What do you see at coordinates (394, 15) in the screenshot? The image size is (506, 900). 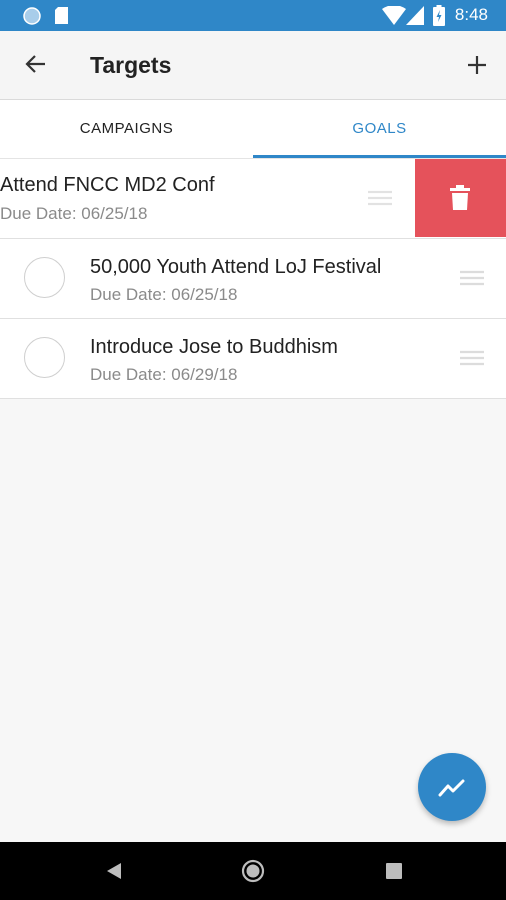 I see `wifi-icon` at bounding box center [394, 15].